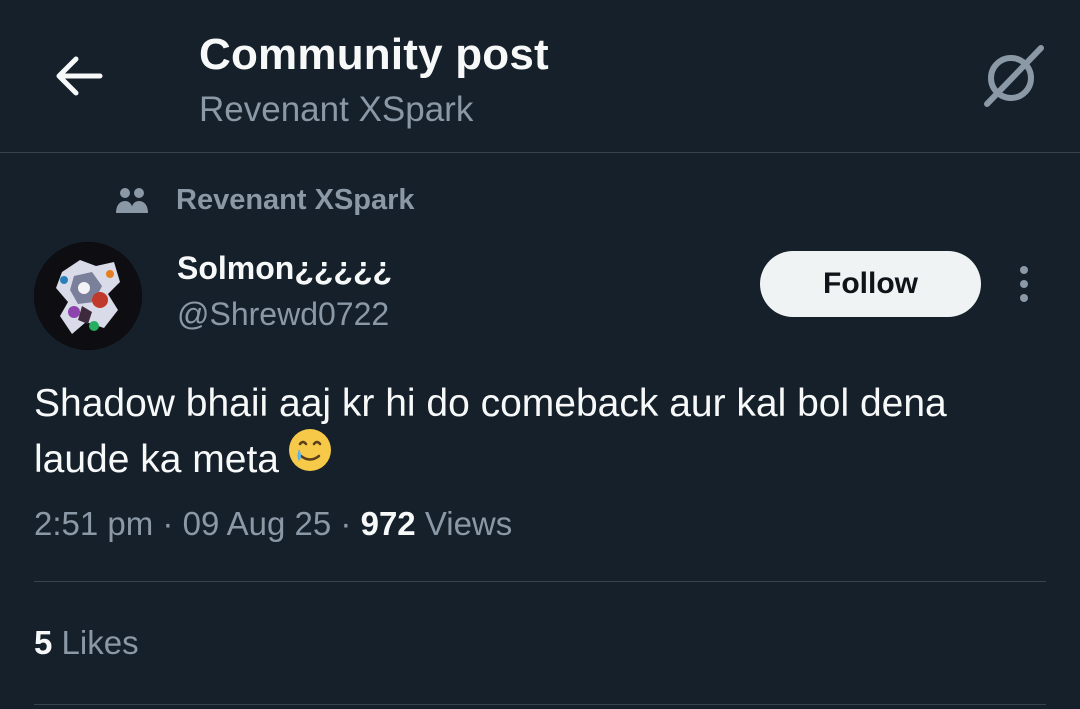 This screenshot has width=1080, height=709. What do you see at coordinates (283, 314) in the screenshot?
I see `author-handle: @Shrewd0722` at bounding box center [283, 314].